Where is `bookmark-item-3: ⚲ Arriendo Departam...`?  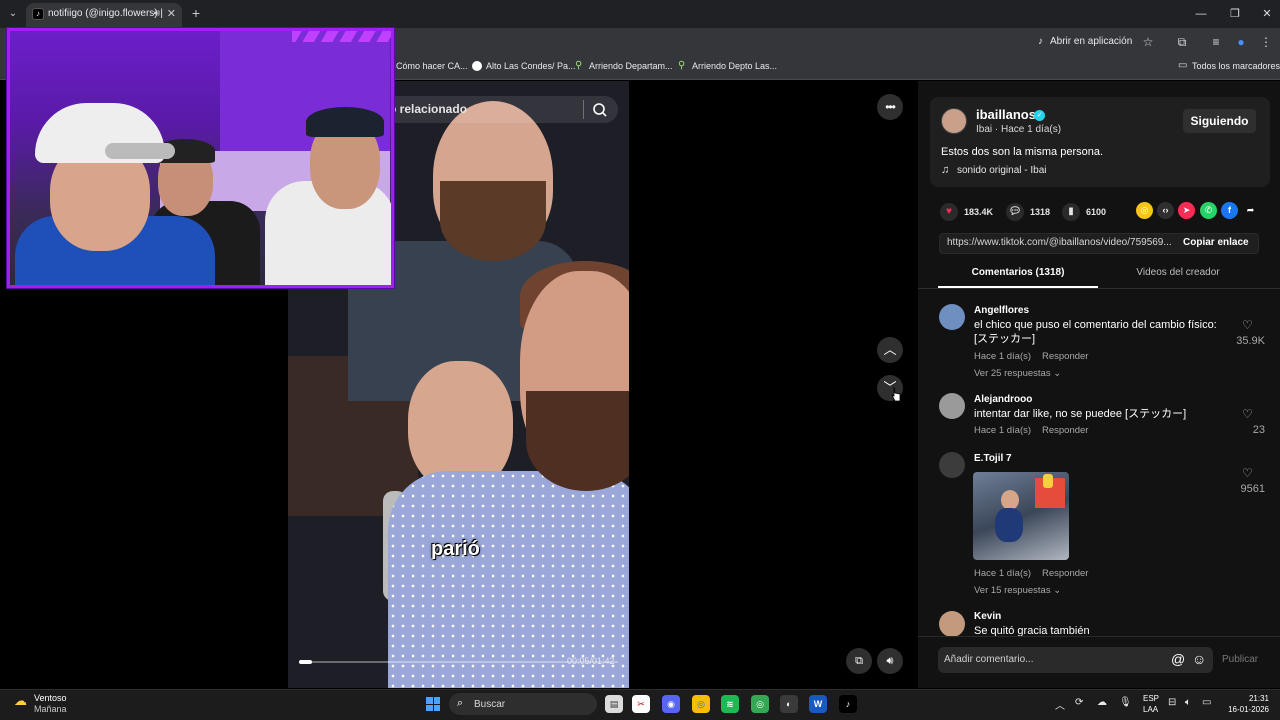
bookmark-item-3: ⚲ Arriendo Departam... is located at coordinates (624, 66).